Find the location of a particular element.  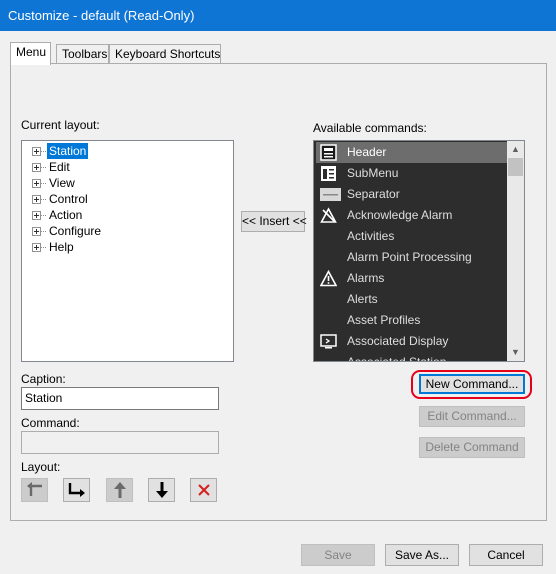

arrow-down-icon is located at coordinates (161, 490).